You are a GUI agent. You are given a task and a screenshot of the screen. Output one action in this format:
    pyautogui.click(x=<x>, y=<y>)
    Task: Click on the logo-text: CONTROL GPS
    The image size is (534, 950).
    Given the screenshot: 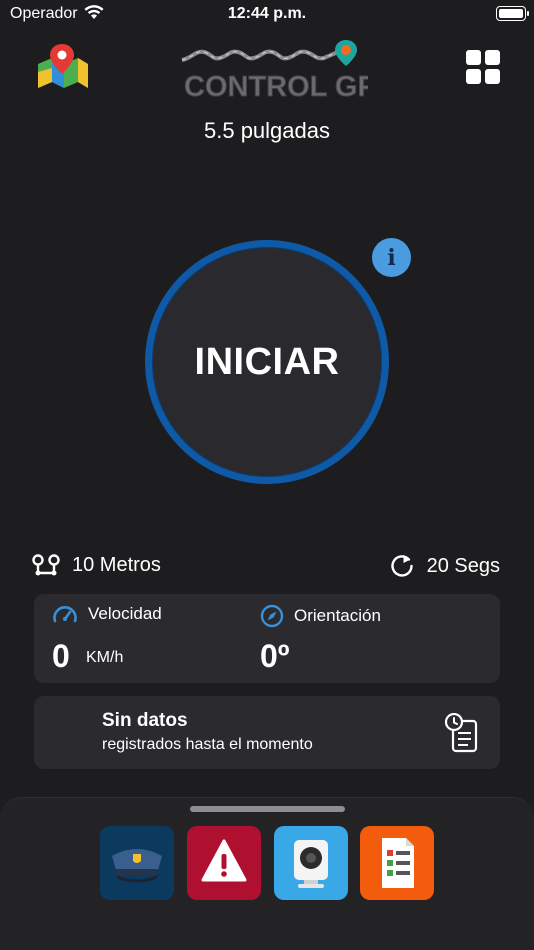 What is the action you would take?
    pyautogui.click(x=276, y=86)
    